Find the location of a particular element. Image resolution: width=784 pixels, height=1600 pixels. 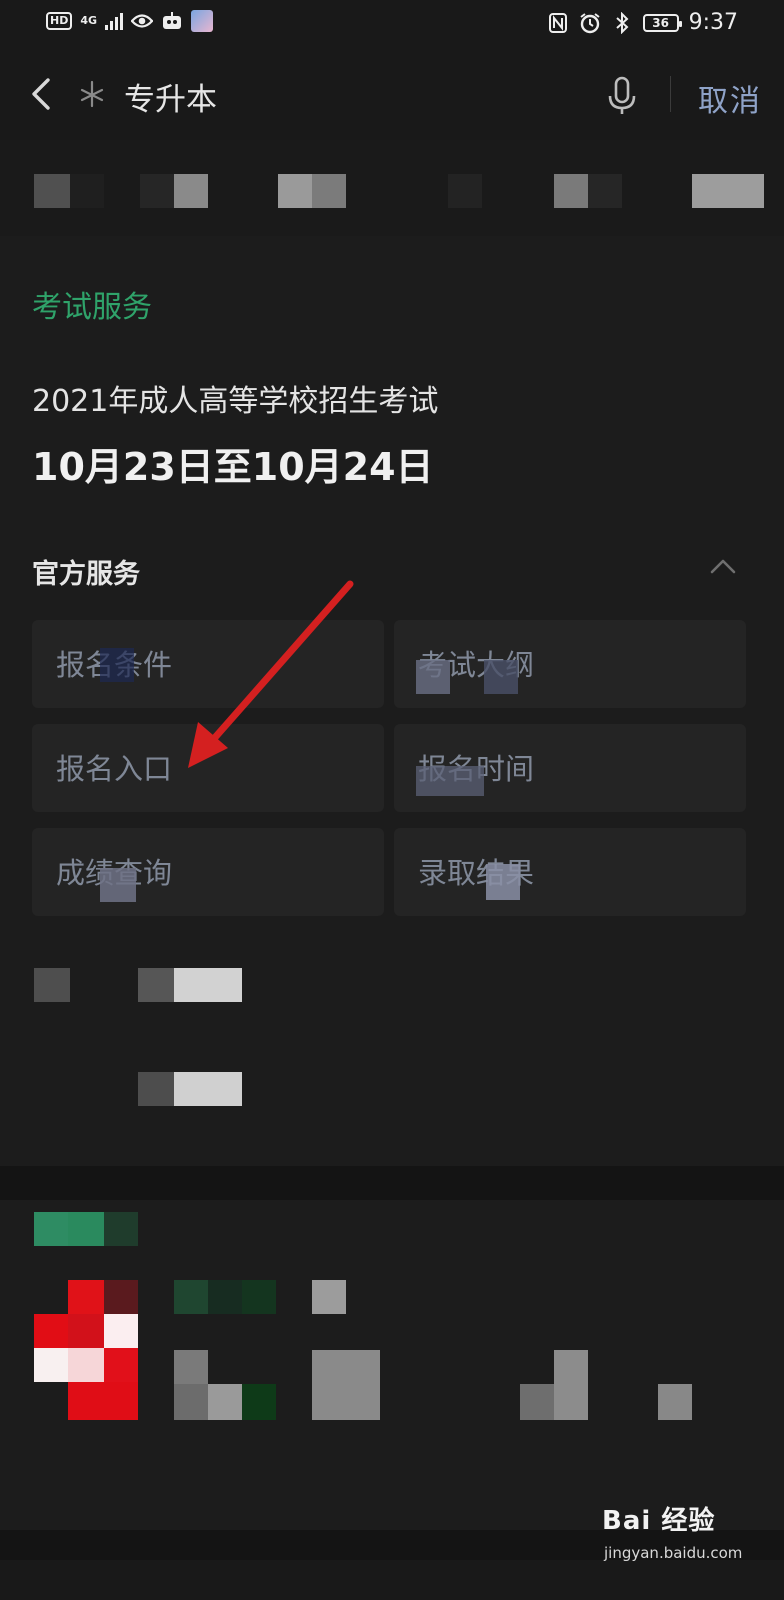

back-button is located at coordinates (42, 94).